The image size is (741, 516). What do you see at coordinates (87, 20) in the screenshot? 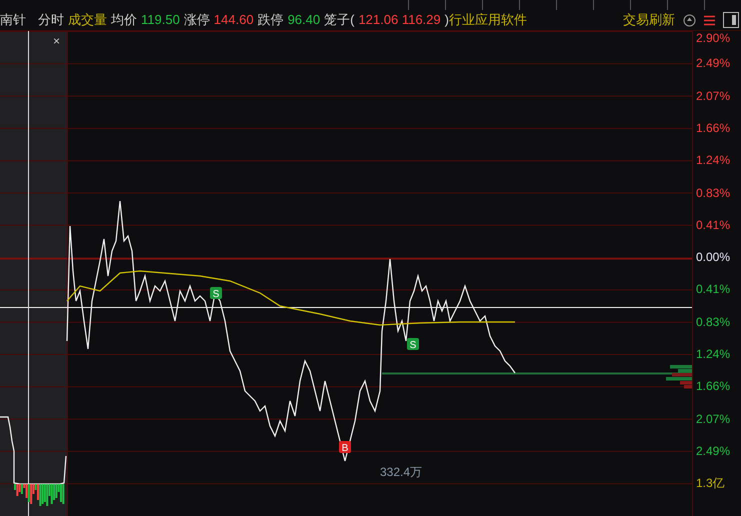
I see `header-value: 成交量` at bounding box center [87, 20].